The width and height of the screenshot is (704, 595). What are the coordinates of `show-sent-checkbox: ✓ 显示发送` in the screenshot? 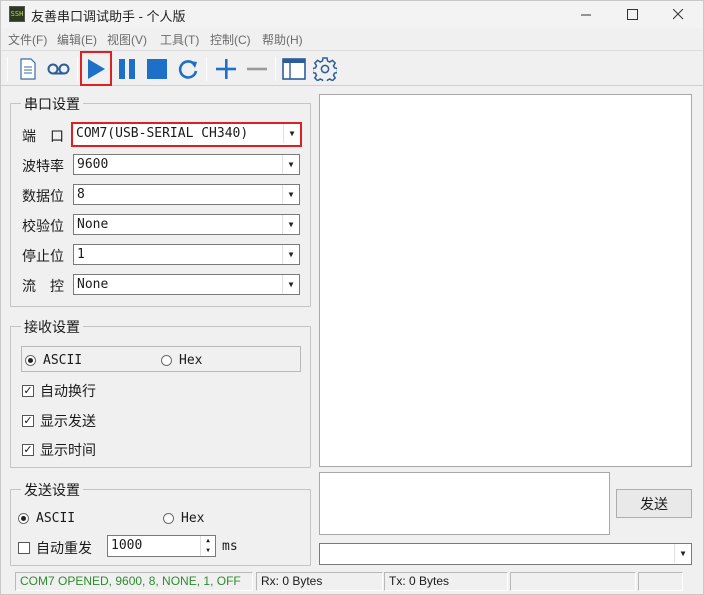 It's located at (59, 421).